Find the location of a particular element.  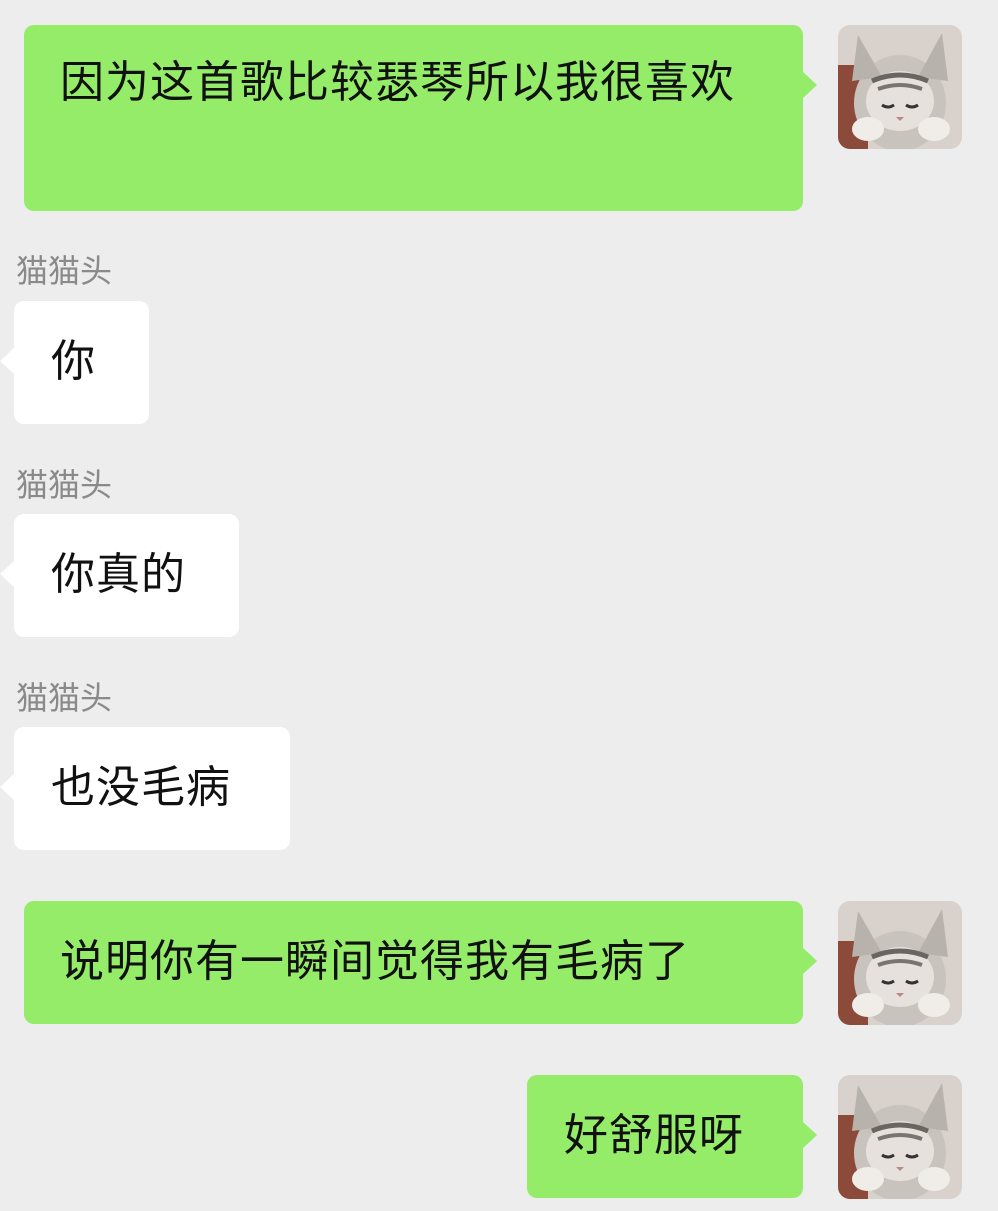

outgoing-message-bubble: 因为这首歌比较瑟琴所以我很喜欢 is located at coordinates (420, 118).